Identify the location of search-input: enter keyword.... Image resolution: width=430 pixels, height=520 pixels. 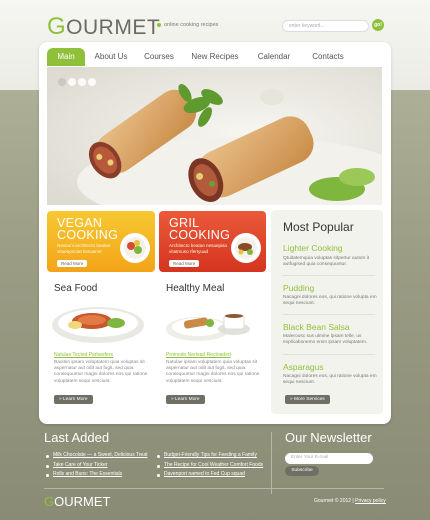
(325, 26).